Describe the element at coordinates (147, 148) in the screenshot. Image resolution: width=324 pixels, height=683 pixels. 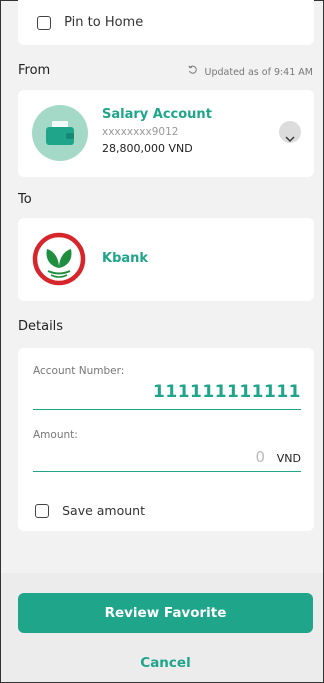
I see `account-balance: 28,800,000 VND` at that location.